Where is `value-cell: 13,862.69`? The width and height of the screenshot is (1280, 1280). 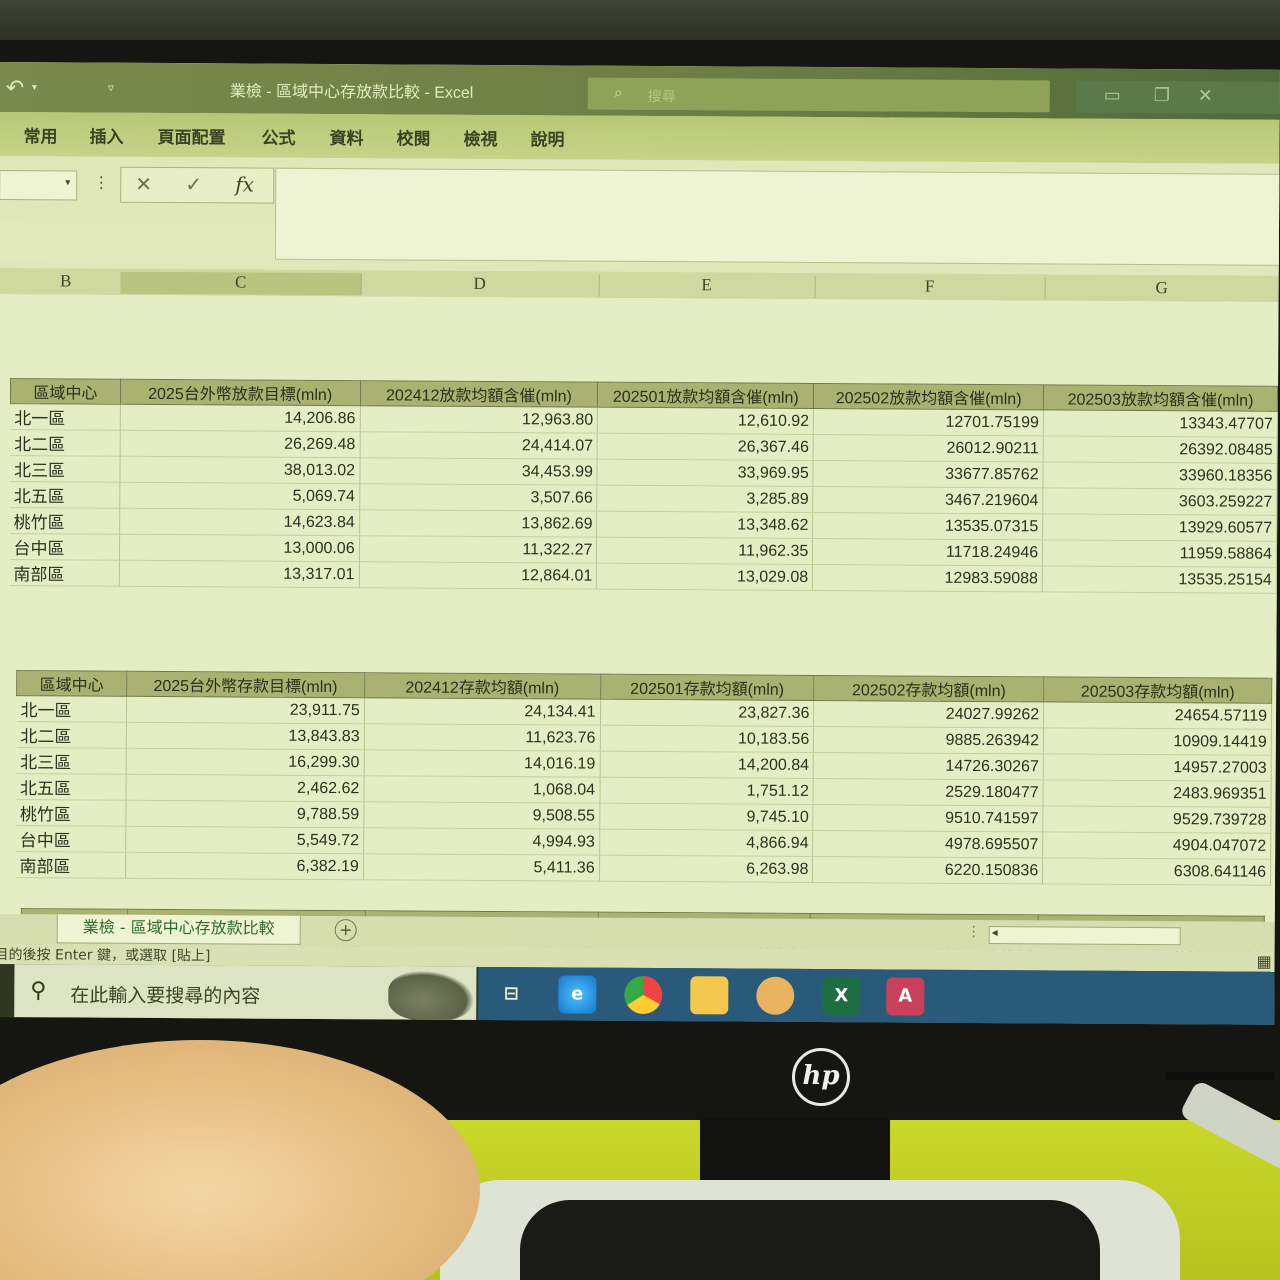 value-cell: 13,862.69 is located at coordinates (478, 523).